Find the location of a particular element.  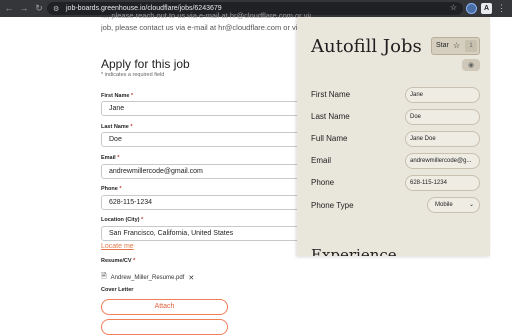

full-name-label: Full Name is located at coordinates (329, 138).